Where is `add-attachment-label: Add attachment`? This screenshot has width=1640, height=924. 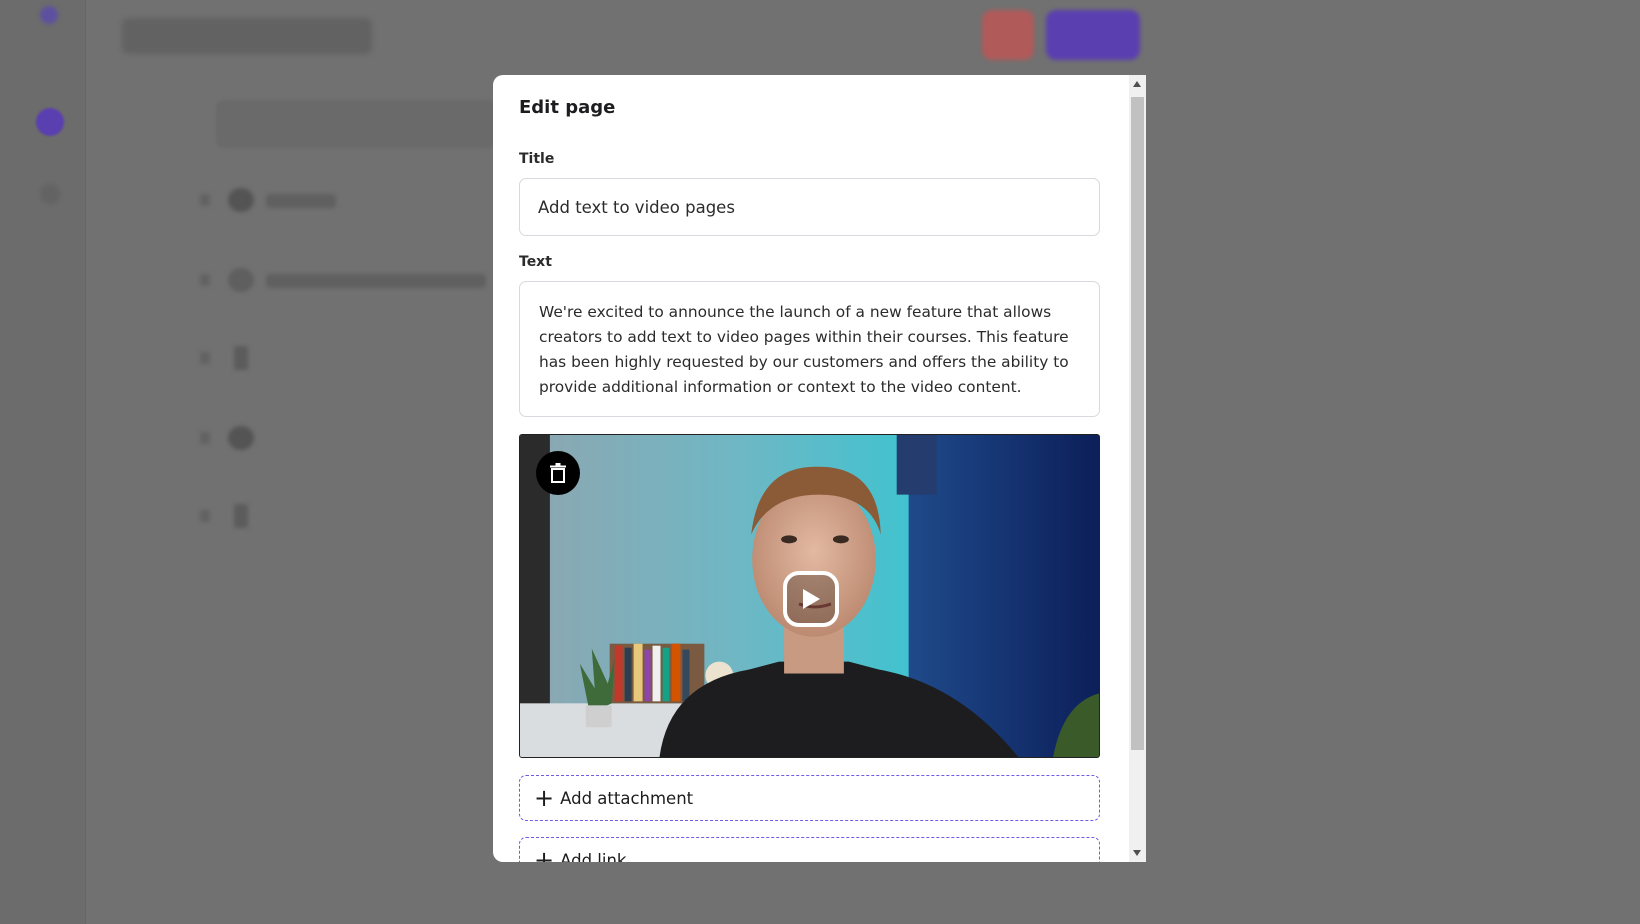 add-attachment-label: Add attachment is located at coordinates (627, 798).